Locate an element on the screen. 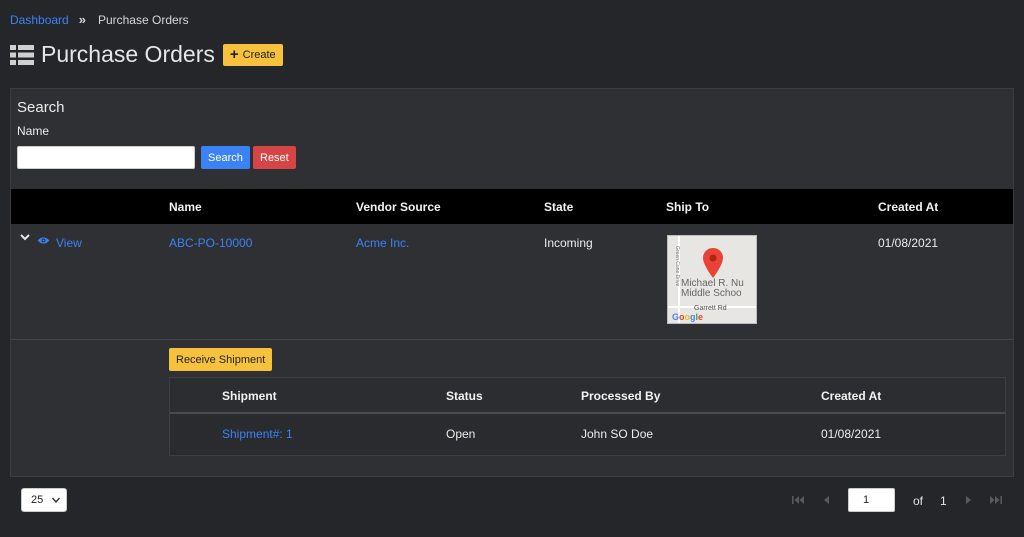 This screenshot has height=537, width=1024. first-page-icon is located at coordinates (798, 500).